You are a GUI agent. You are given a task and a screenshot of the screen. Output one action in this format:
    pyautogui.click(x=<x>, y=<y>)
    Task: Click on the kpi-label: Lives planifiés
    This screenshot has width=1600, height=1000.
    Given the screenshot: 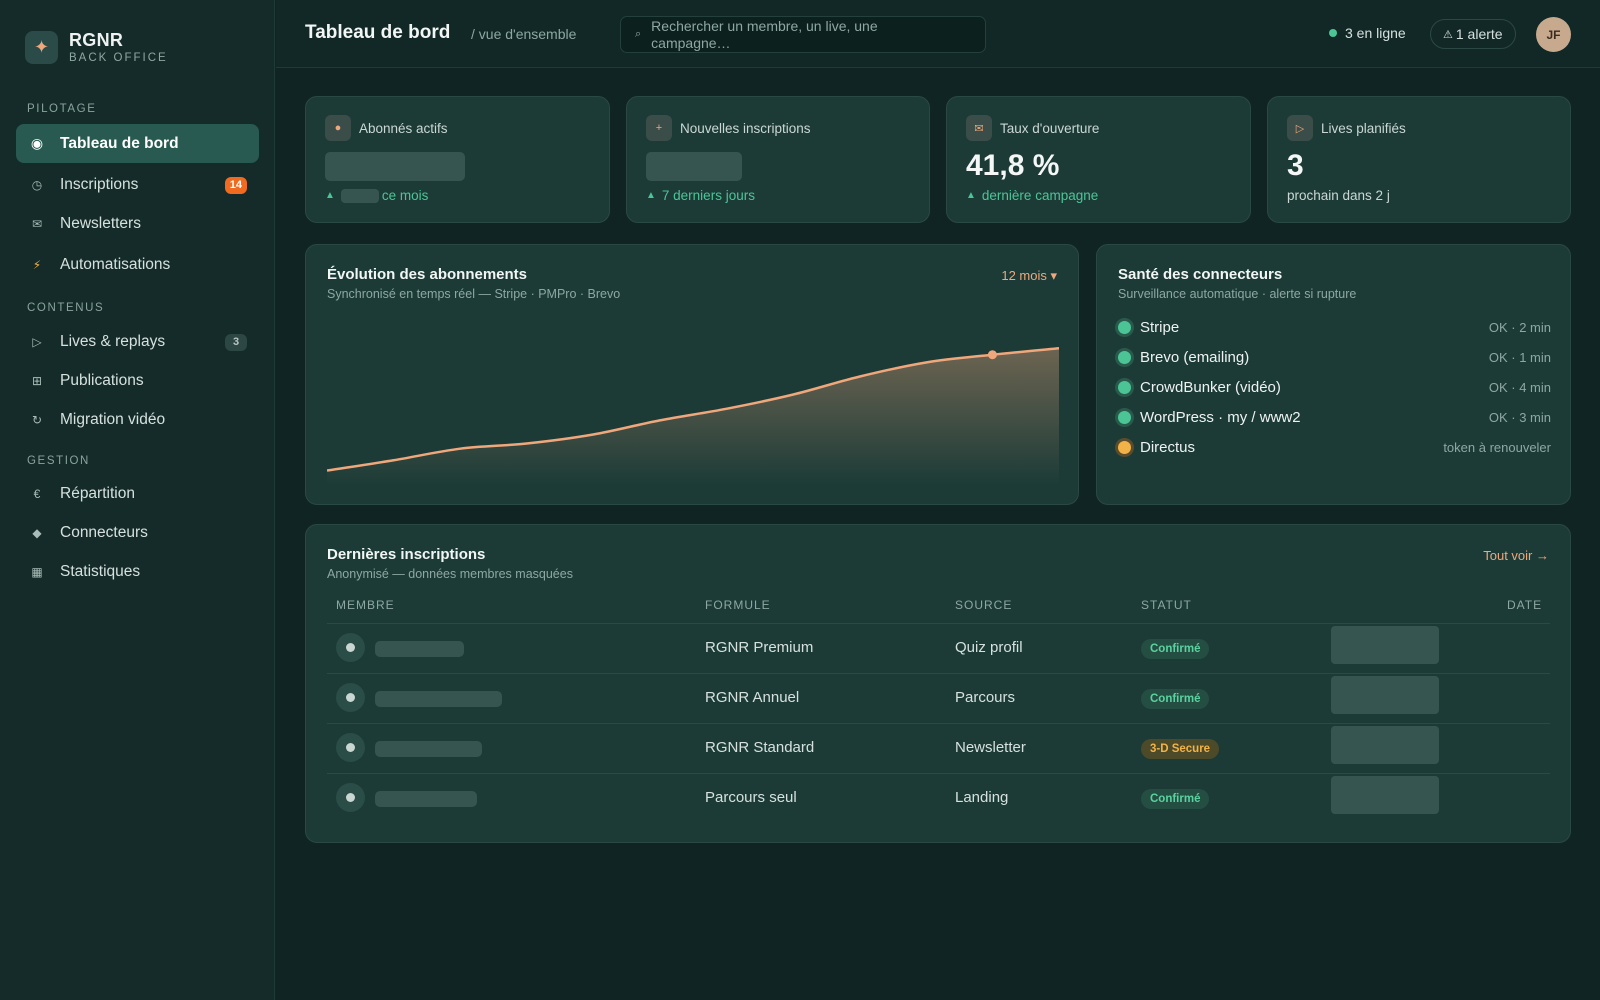 What is the action you would take?
    pyautogui.click(x=1363, y=128)
    